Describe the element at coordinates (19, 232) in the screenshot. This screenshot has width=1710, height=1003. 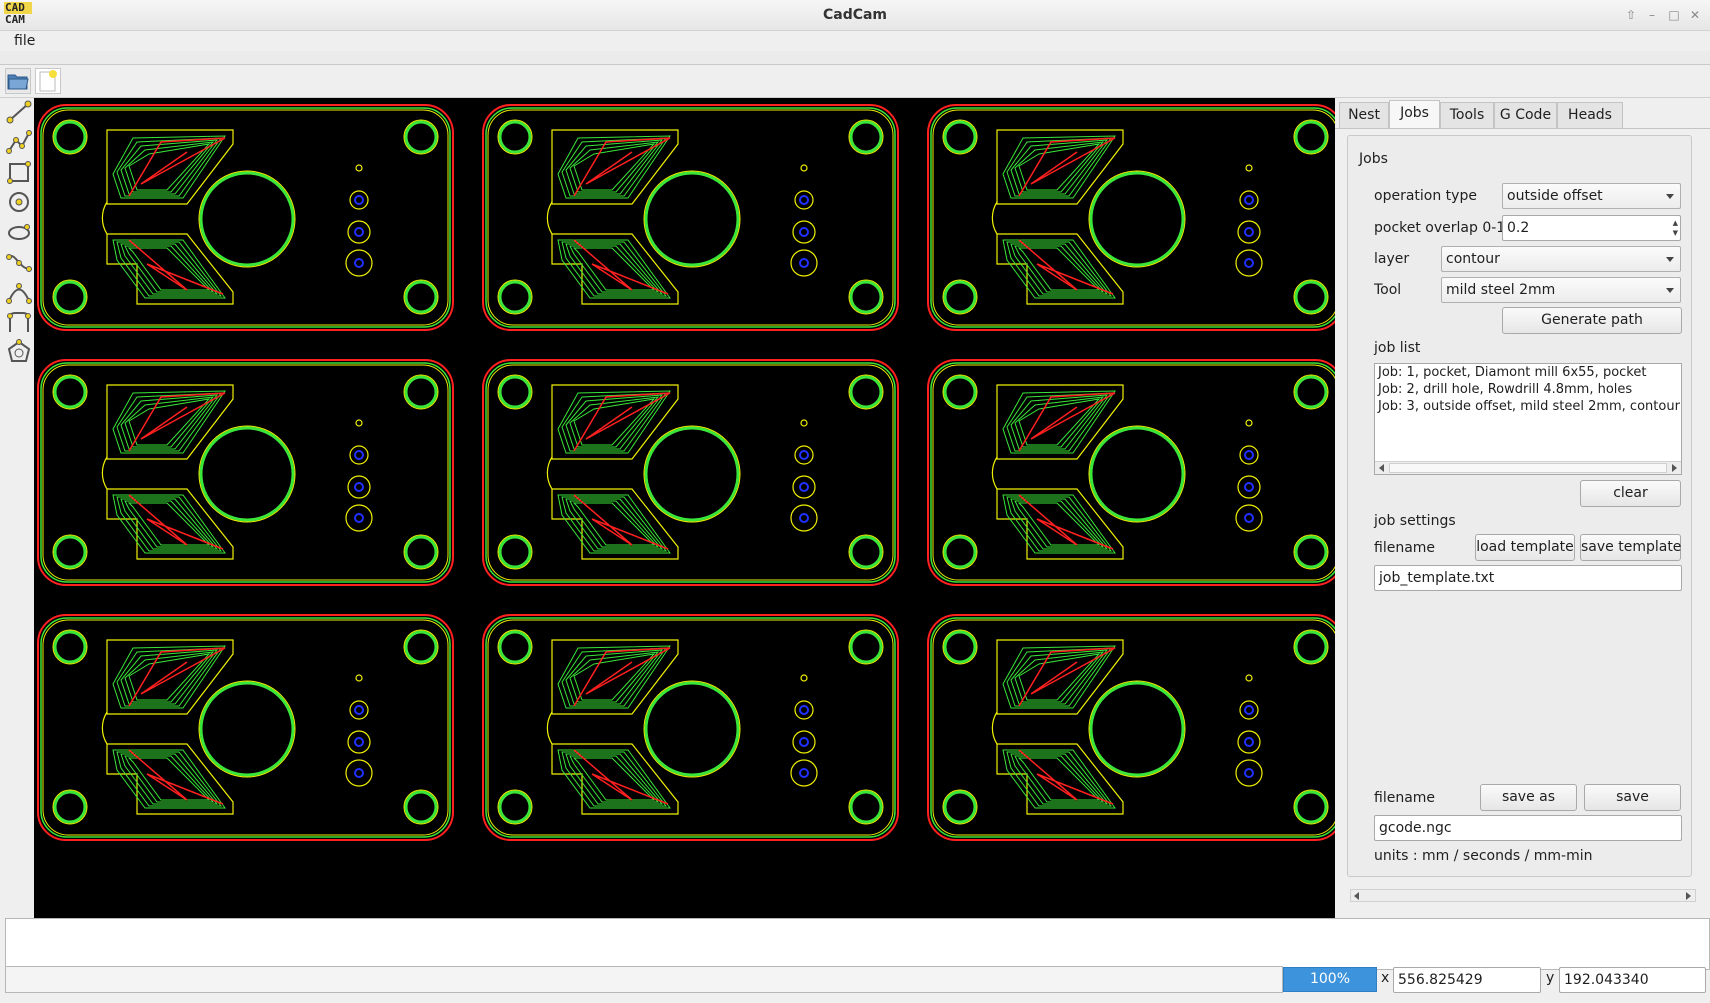
I see `ellipse-tool-icon` at that location.